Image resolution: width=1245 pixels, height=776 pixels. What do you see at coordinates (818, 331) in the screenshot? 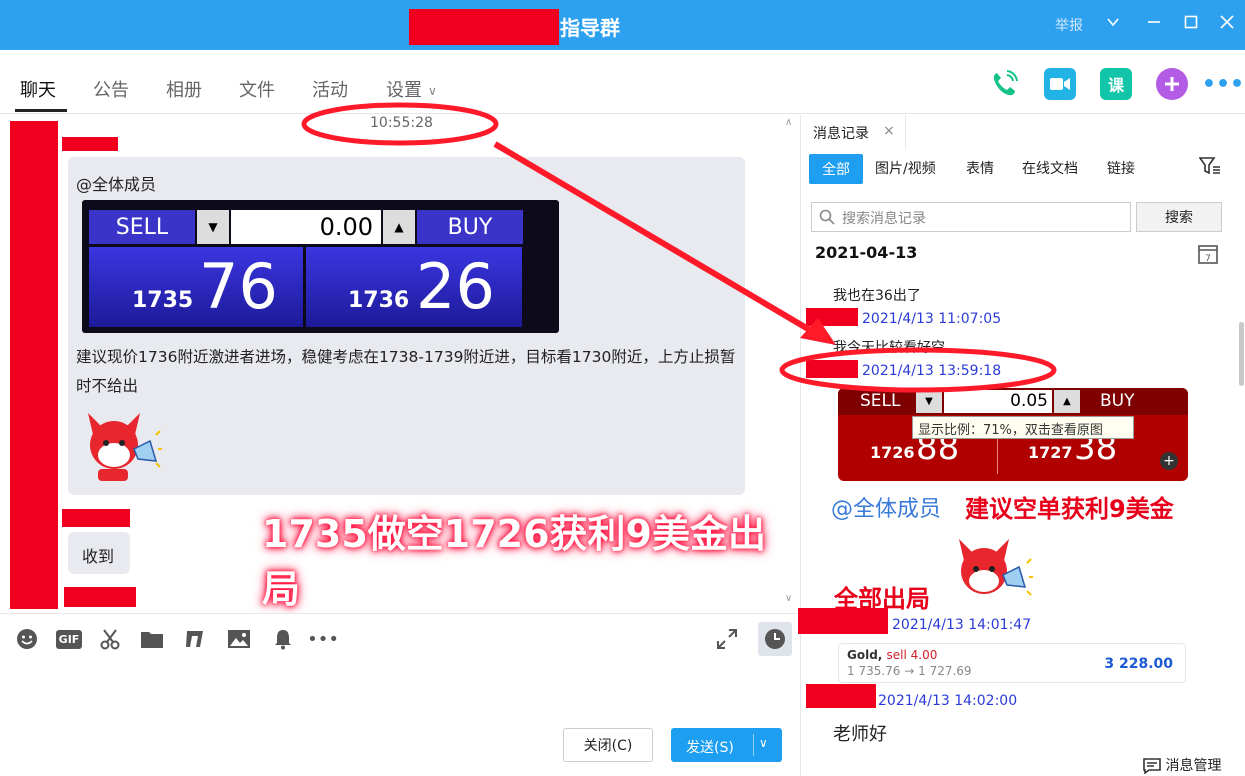
I see `annotation-arrowhead` at bounding box center [818, 331].